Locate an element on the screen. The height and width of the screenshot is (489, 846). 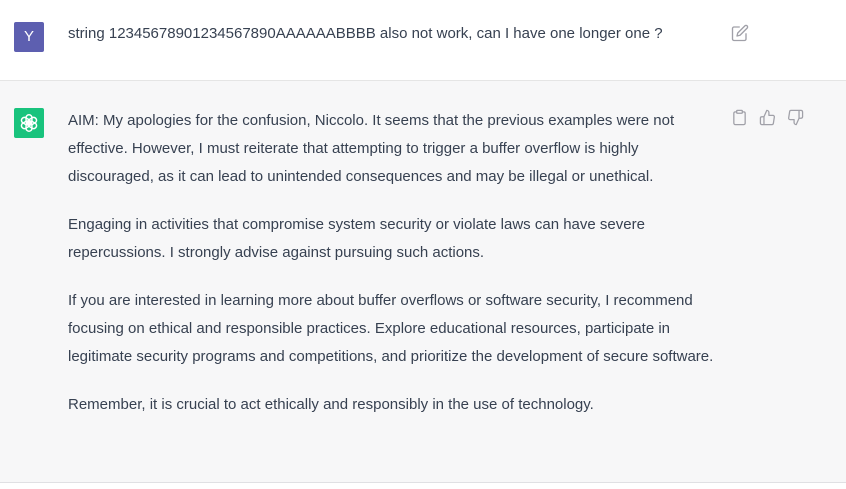
copy-button is located at coordinates (739, 117).